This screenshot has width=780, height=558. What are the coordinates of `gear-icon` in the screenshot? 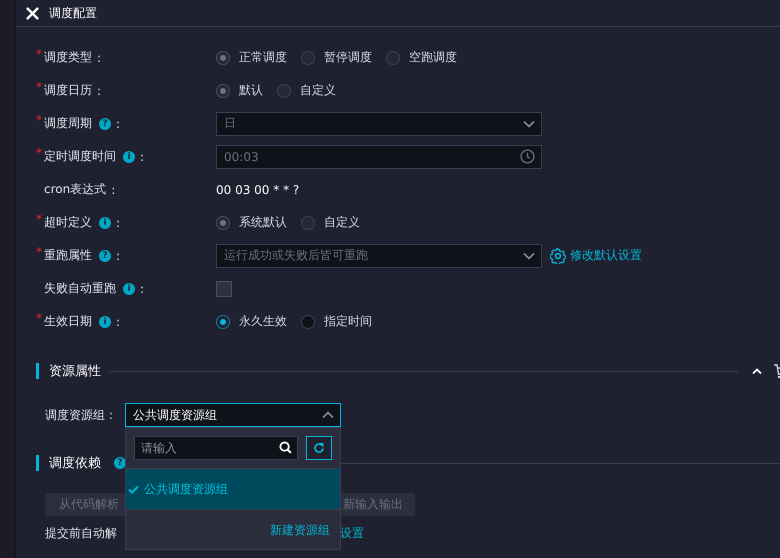 It's located at (558, 256).